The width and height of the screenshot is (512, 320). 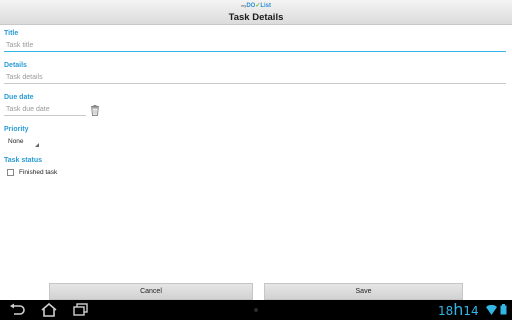 What do you see at coordinates (251, 6) in the screenshot?
I see `logo-do: DO` at bounding box center [251, 6].